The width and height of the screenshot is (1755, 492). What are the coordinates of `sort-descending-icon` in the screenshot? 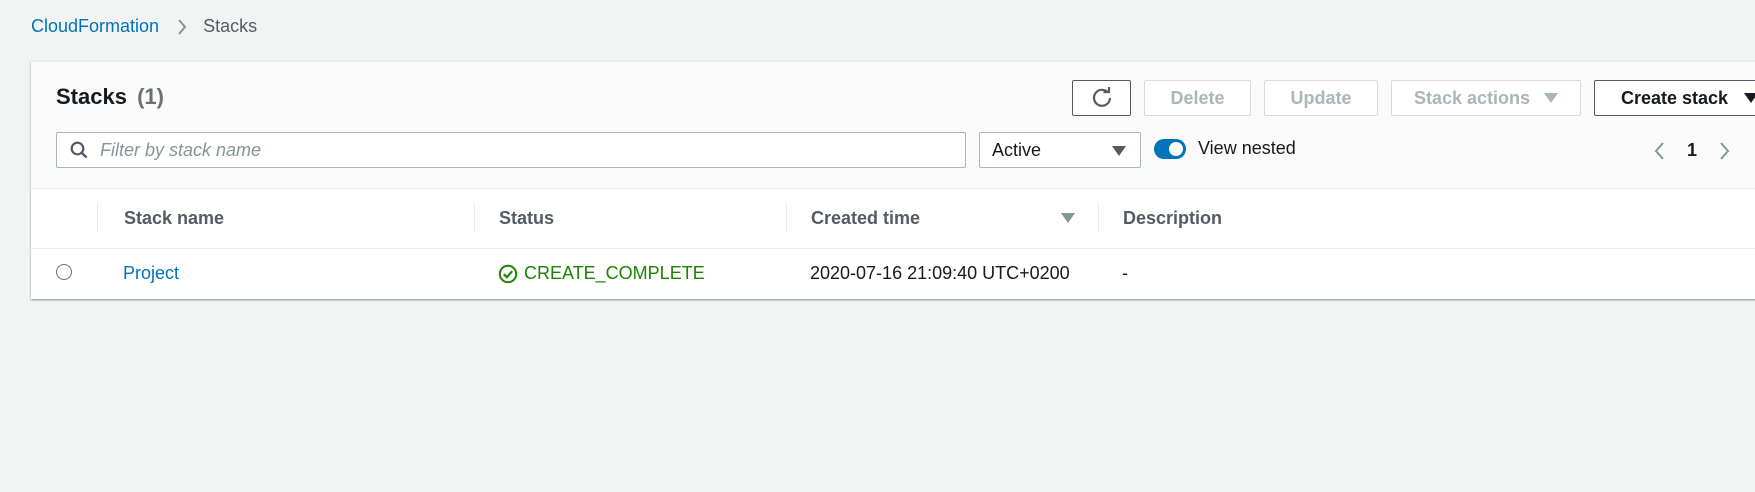 It's located at (1068, 218).